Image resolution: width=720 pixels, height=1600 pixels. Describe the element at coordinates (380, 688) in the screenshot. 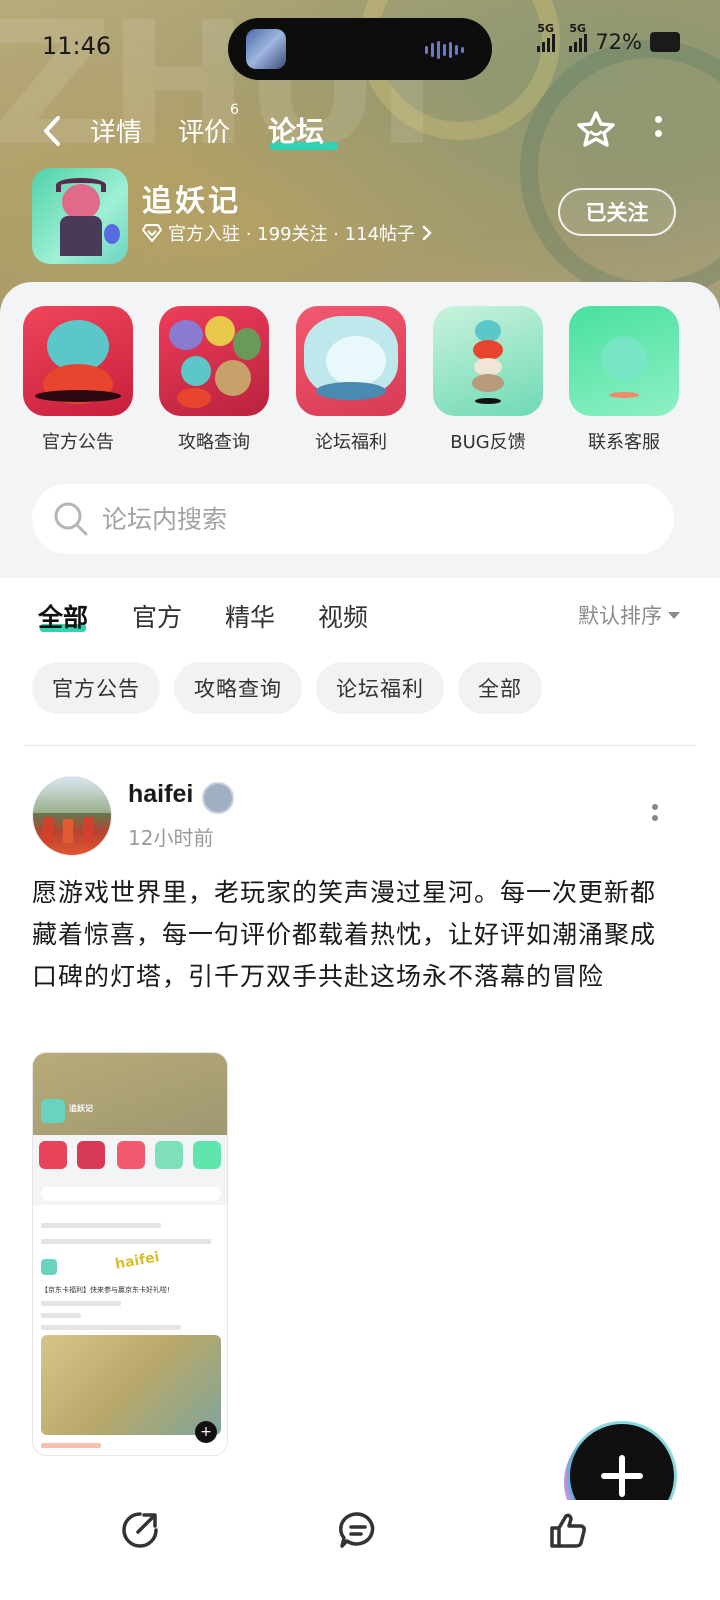

I see `chip-forum-benefits: 论坛福利` at that location.